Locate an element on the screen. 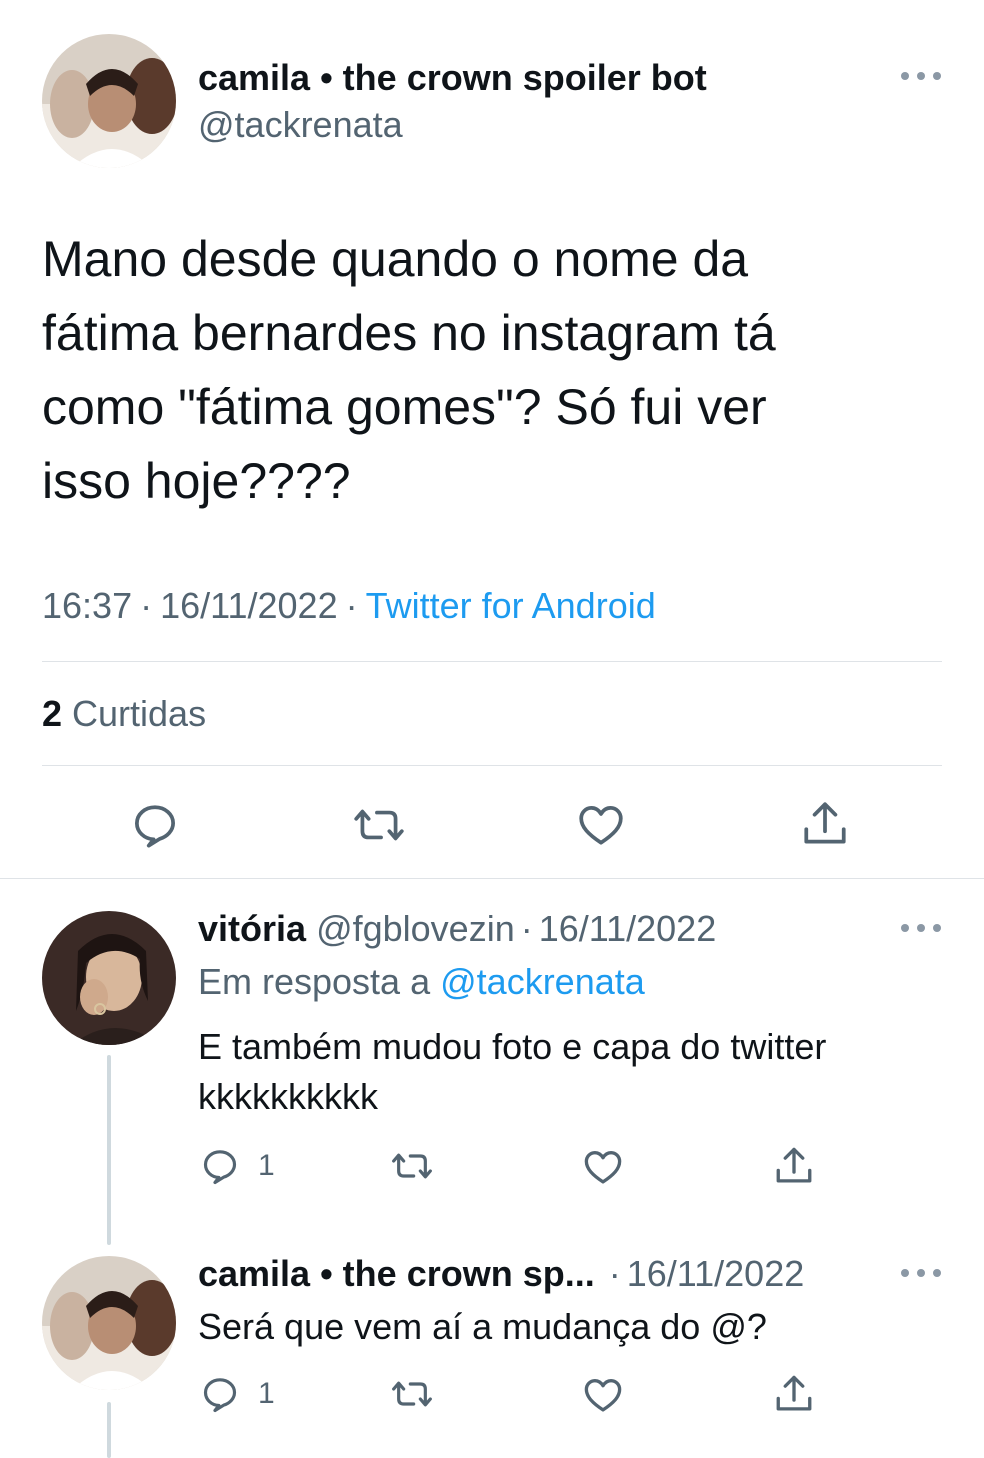 This screenshot has height=1458, width=984. reply-to-label: Em resposta a is located at coordinates (314, 981).